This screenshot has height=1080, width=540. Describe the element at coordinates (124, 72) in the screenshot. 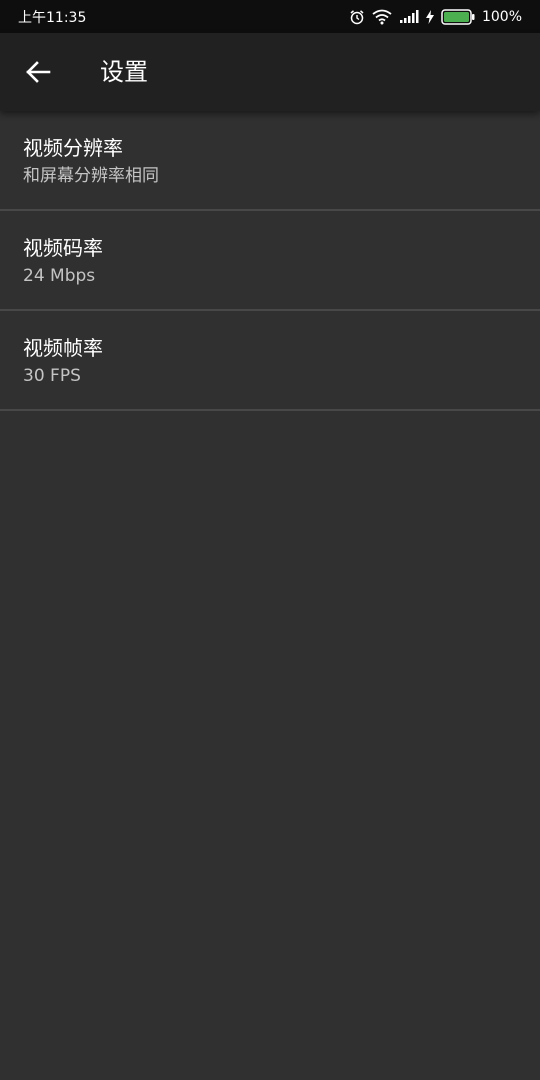

I see `page-title: 设置` at that location.